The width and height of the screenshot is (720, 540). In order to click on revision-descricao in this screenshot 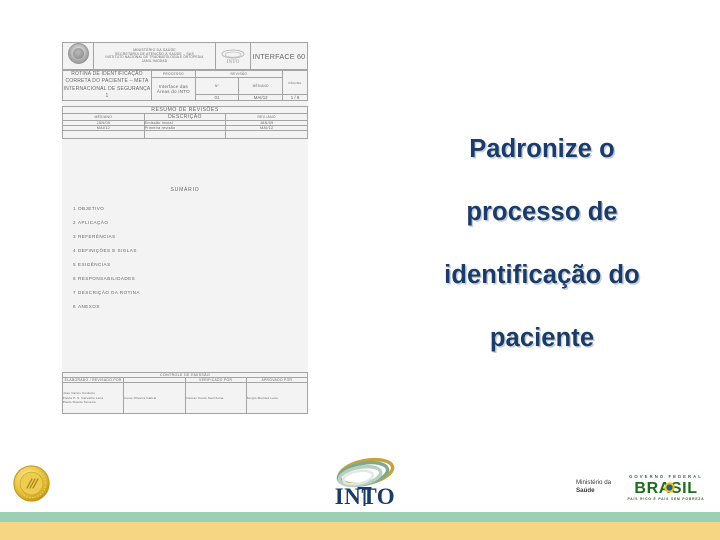, I will do `click(185, 134)`.